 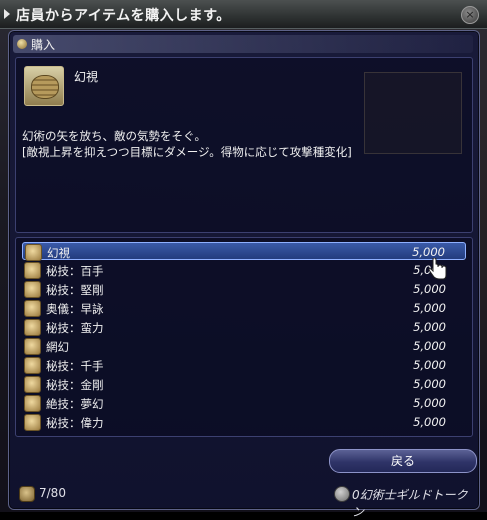 What do you see at coordinates (75, 423) in the screenshot?
I see `item-label: 秘技：偉力` at bounding box center [75, 423].